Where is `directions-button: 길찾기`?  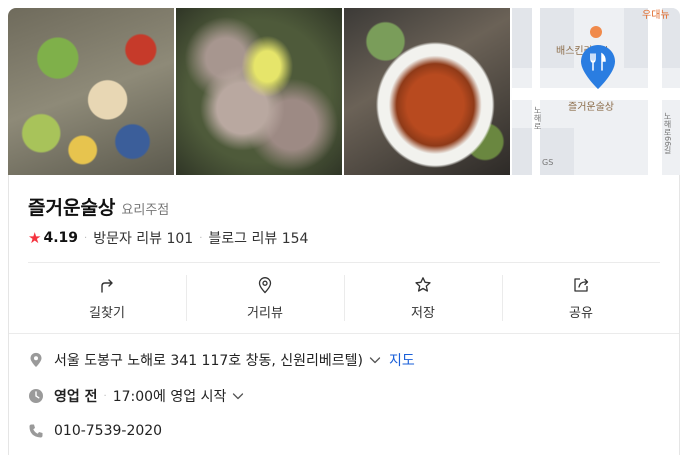
directions-button: 길찾기 is located at coordinates (107, 298).